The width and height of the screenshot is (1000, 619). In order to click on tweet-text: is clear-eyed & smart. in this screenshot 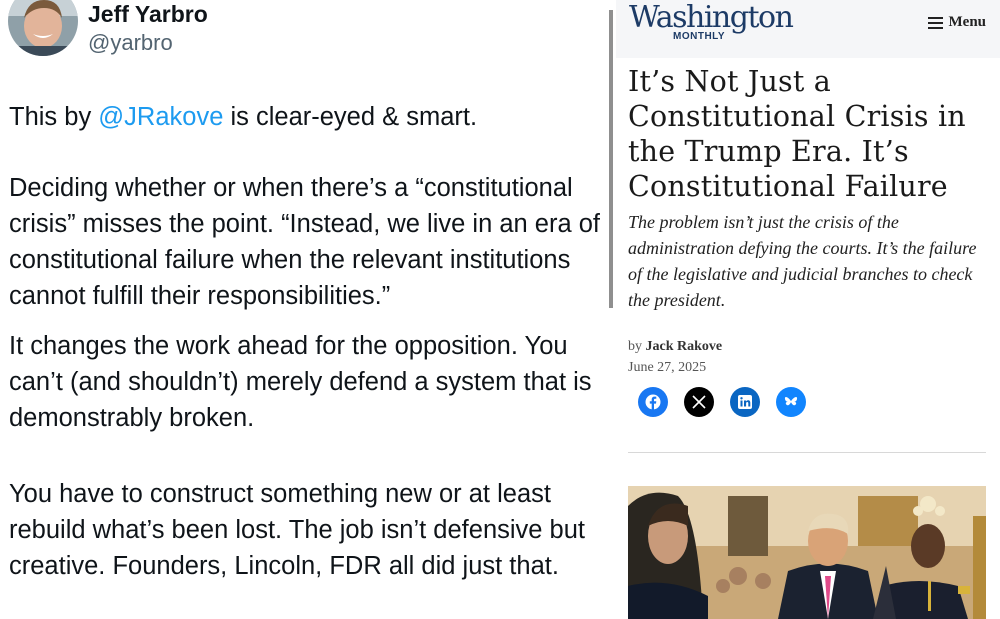, I will do `click(350, 117)`.